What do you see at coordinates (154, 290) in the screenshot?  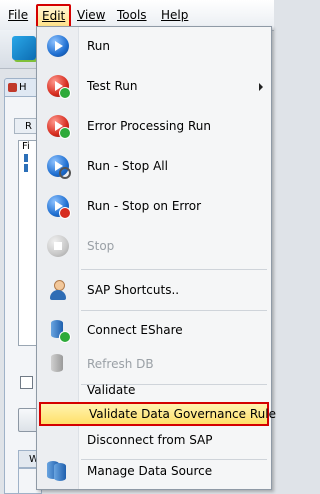 I see `menu-item-sap-shortcuts: SAP Shortcuts..` at bounding box center [154, 290].